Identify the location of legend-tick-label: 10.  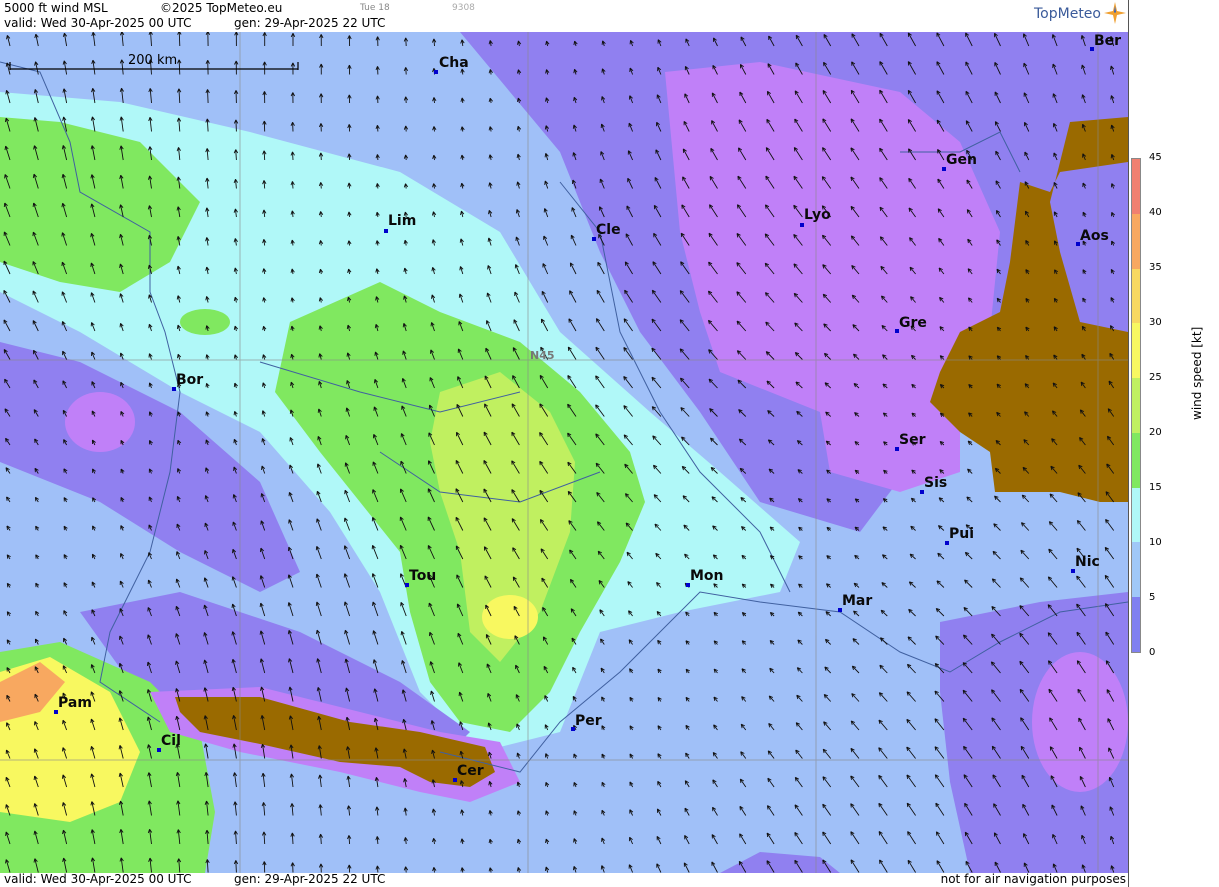
(1155, 542).